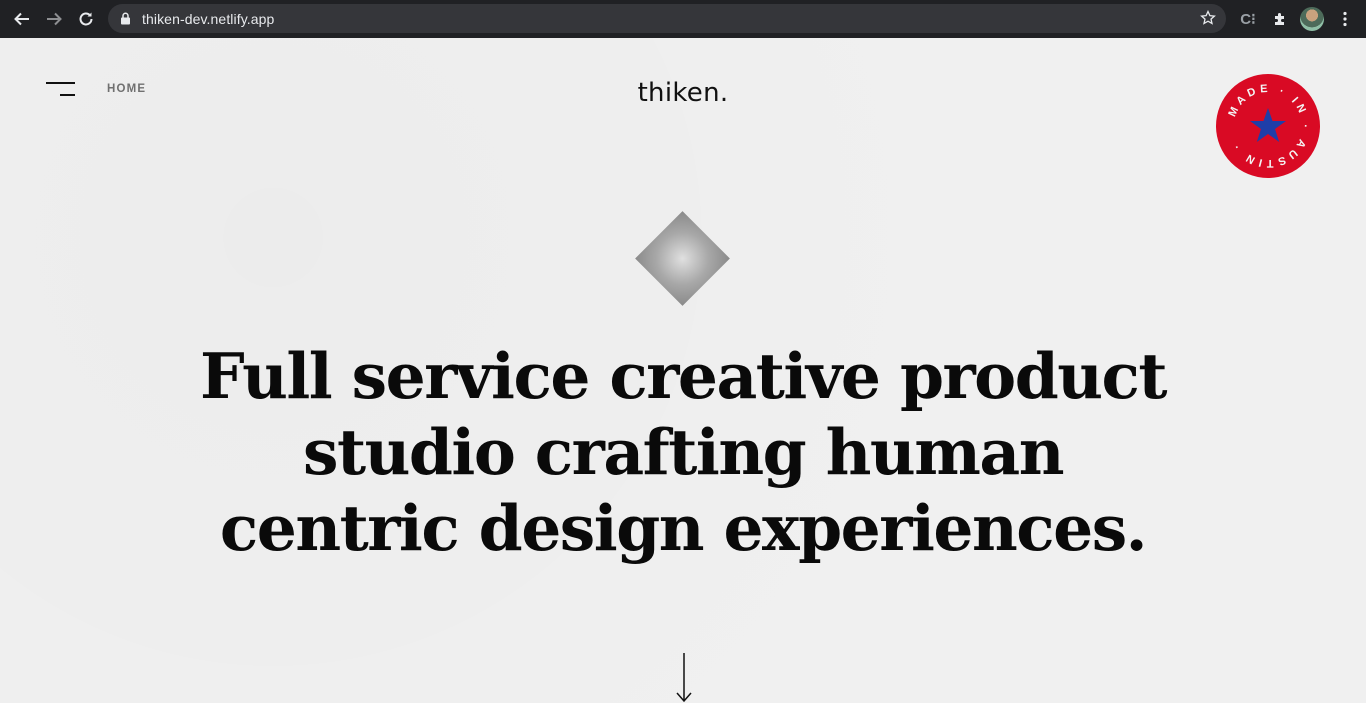 This screenshot has height=703, width=1366. What do you see at coordinates (1312, 19) in the screenshot?
I see `profile-avatar` at bounding box center [1312, 19].